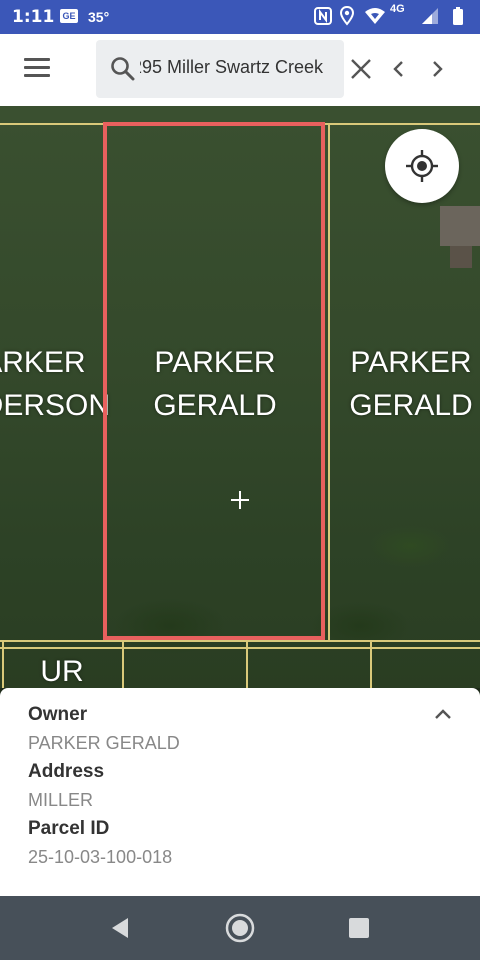 Image resolution: width=480 pixels, height=960 pixels. What do you see at coordinates (359, 928) in the screenshot?
I see `recents-icon` at bounding box center [359, 928].